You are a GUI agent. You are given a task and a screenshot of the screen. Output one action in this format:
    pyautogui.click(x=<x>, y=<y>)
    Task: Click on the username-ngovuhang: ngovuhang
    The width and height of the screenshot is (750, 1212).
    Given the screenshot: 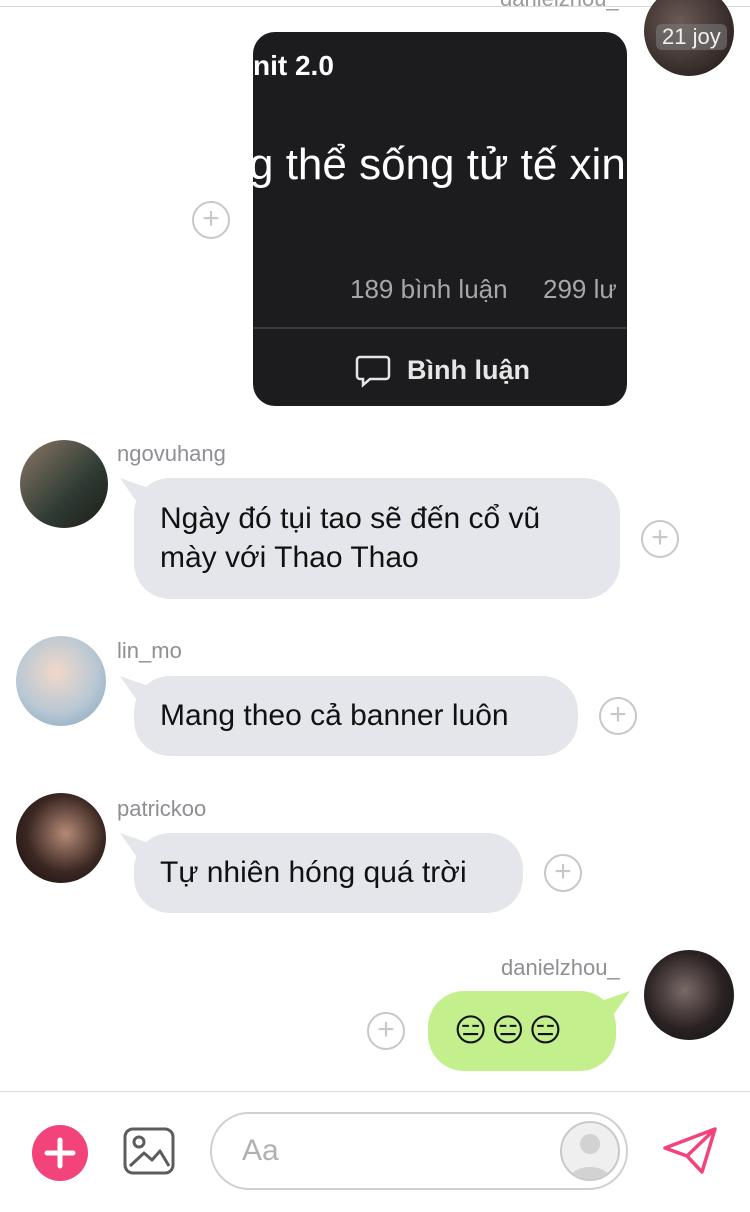 What is the action you would take?
    pyautogui.click(x=171, y=453)
    